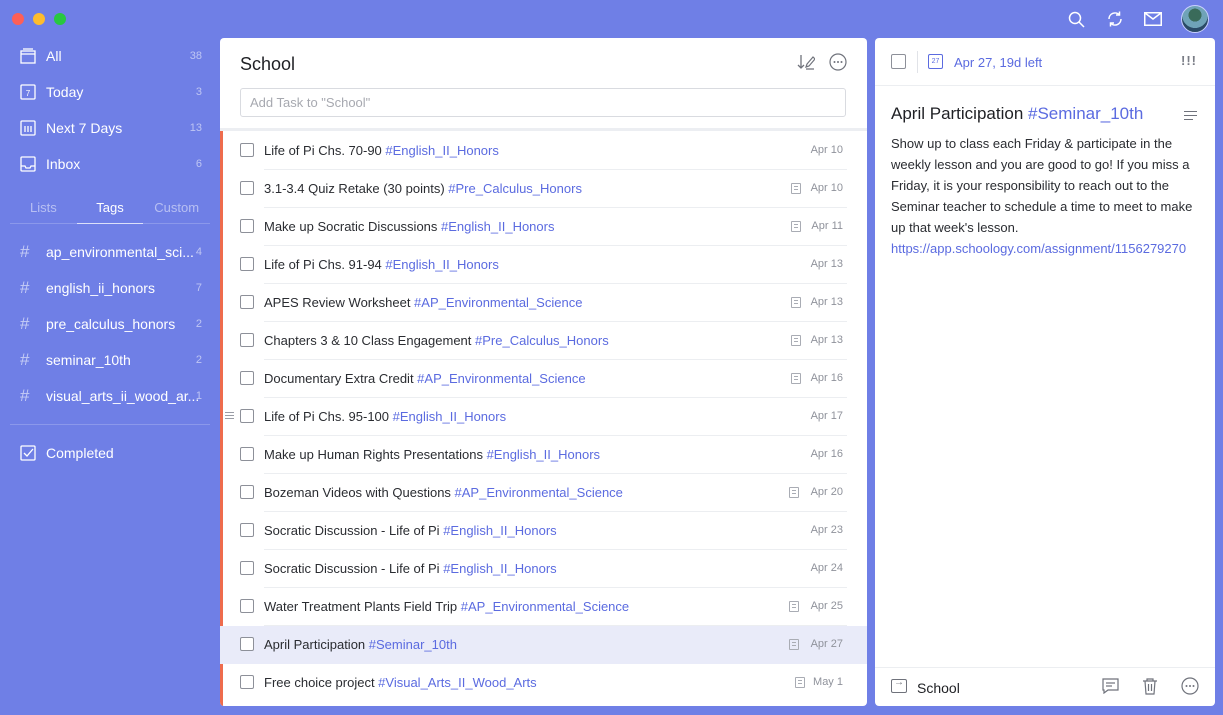 This screenshot has height=715, width=1223. I want to click on task-tag: #Visual_Arts_II_Wood_Arts, so click(457, 682).